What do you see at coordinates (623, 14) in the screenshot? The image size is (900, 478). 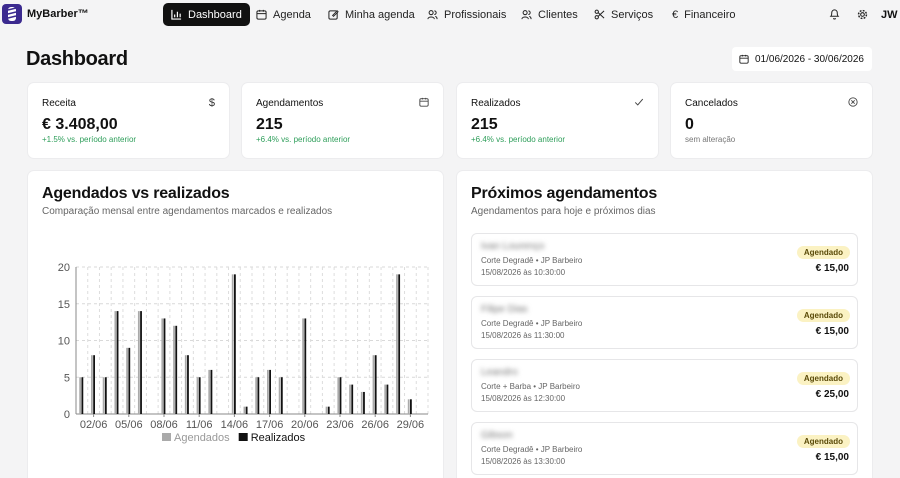 I see `nav-servicos: Serviços` at bounding box center [623, 14].